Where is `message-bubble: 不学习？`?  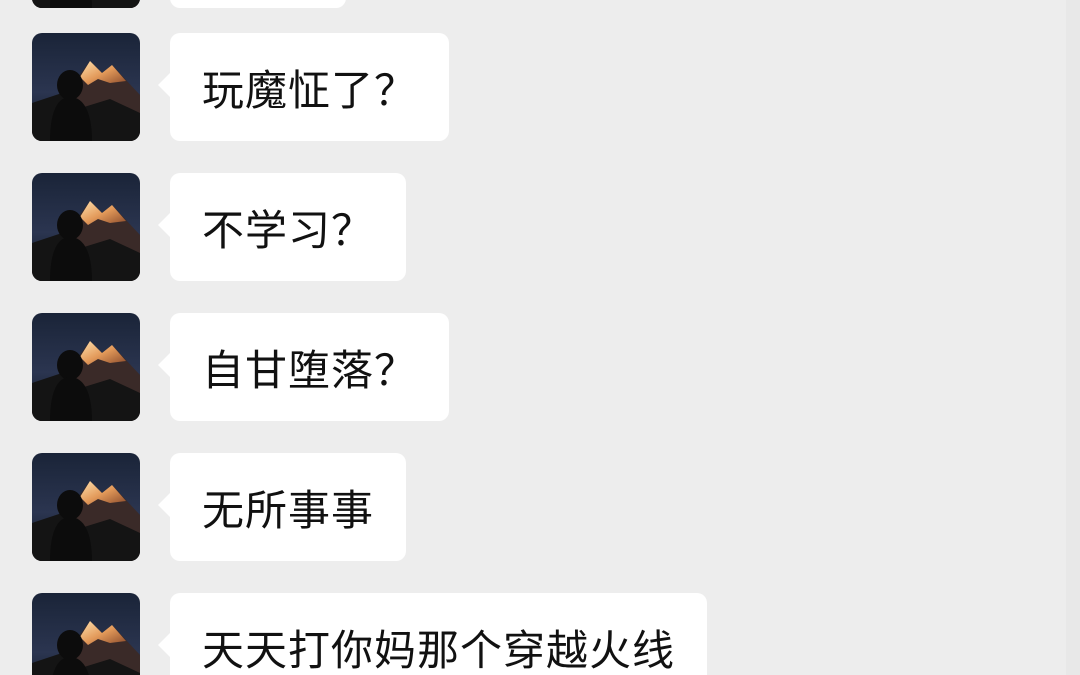 message-bubble: 不学习？ is located at coordinates (282, 227).